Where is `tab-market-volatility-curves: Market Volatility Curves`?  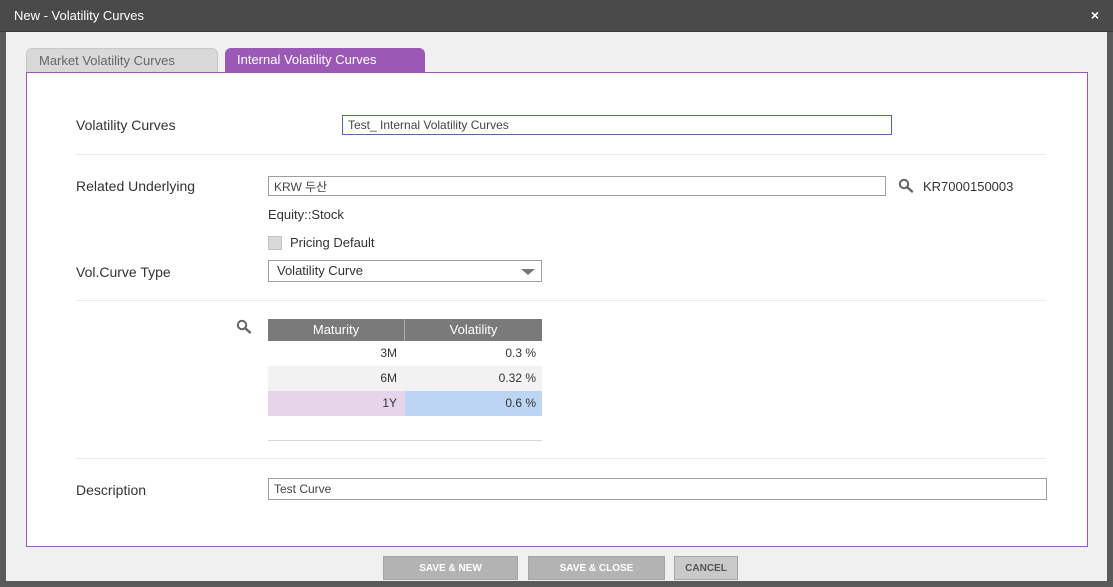 tab-market-volatility-curves: Market Volatility Curves is located at coordinates (122, 60).